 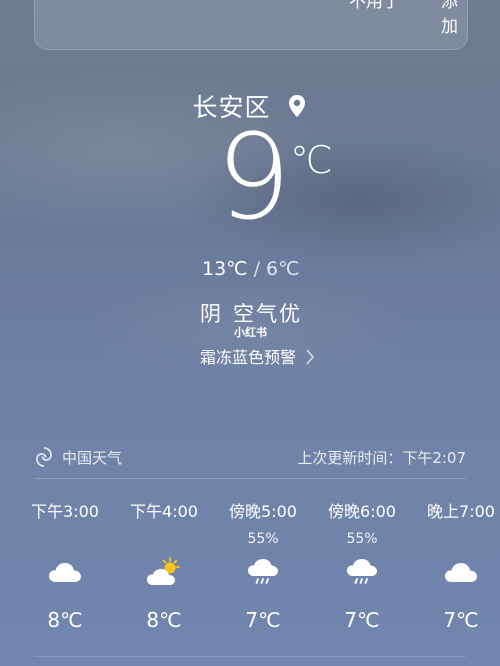 What do you see at coordinates (381, 458) in the screenshot?
I see `last-updated: 上次更新时间：下午2:07` at bounding box center [381, 458].